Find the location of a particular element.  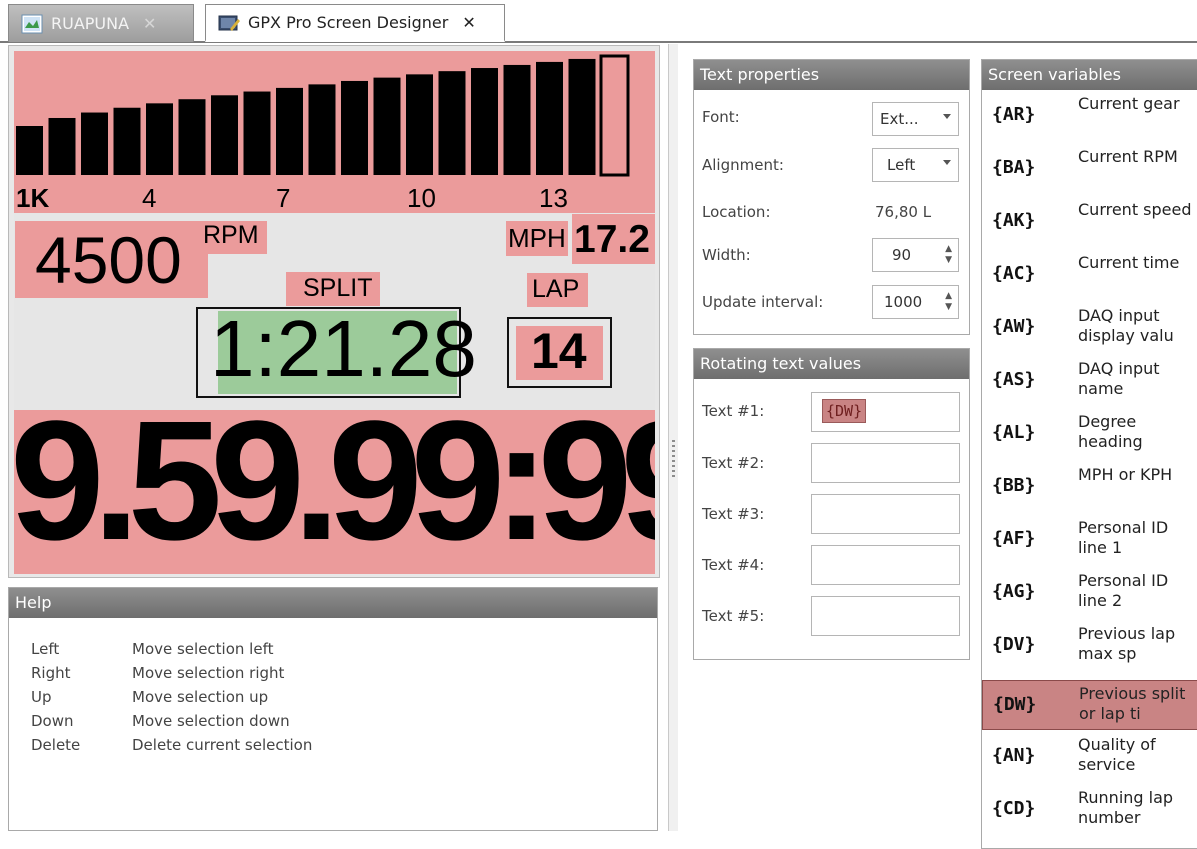

list-item: {BA} Current RPM is located at coordinates (1089, 169).